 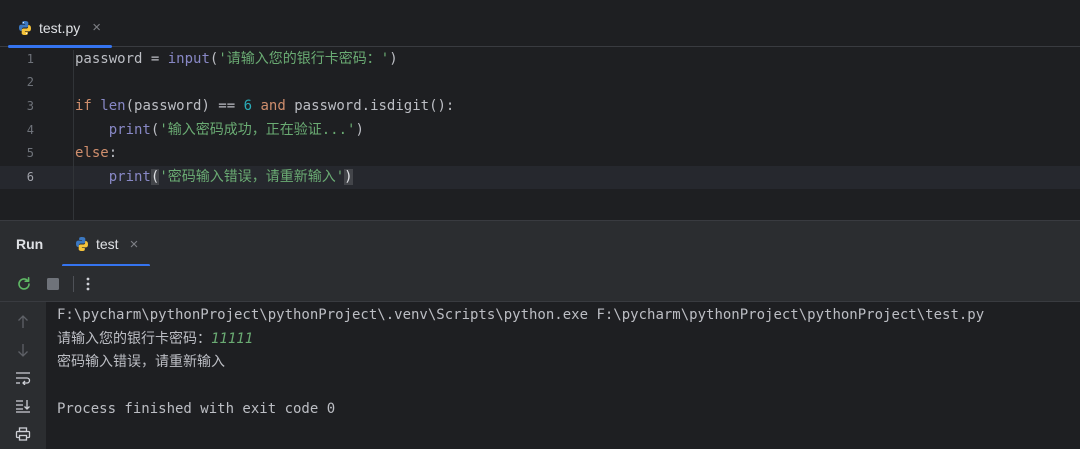 I want to click on print-button, so click(x=23, y=434).